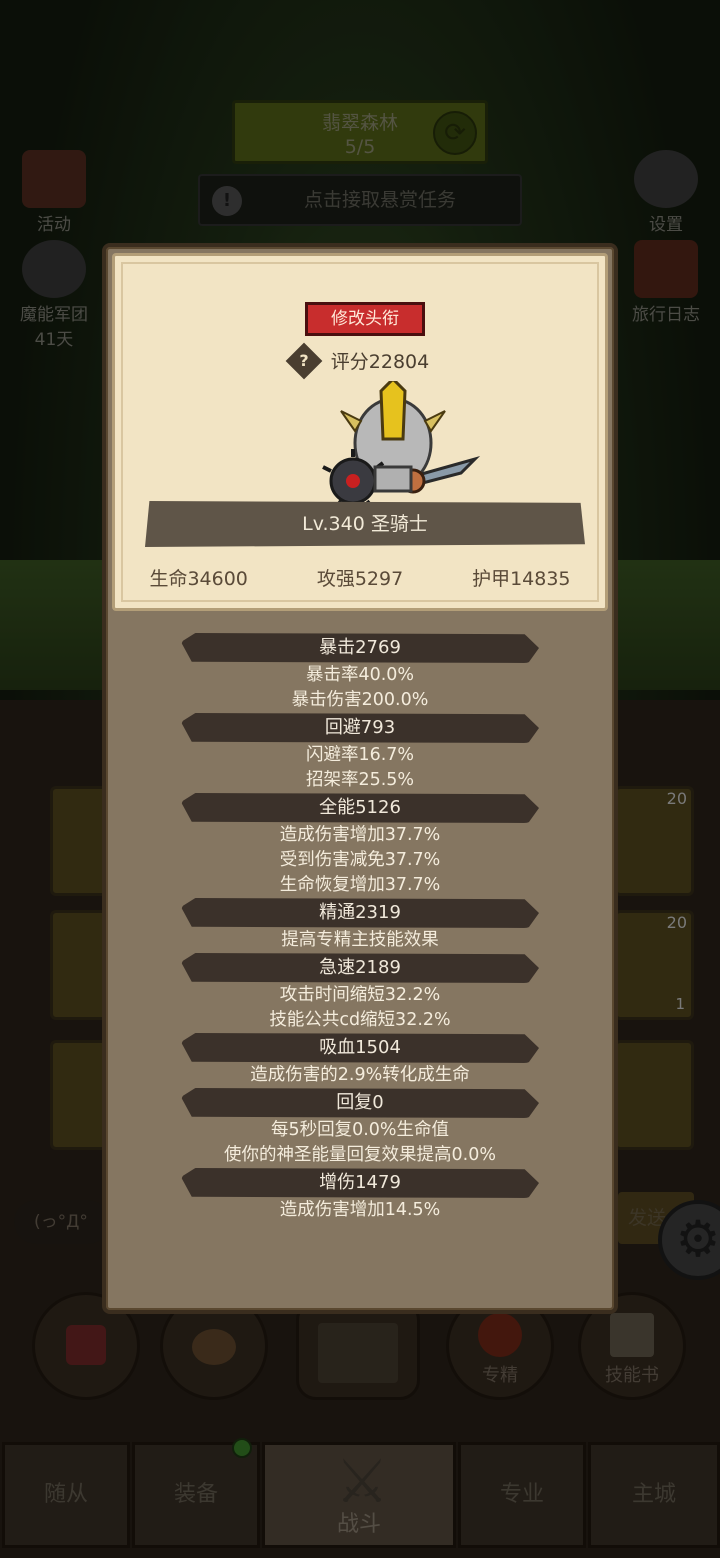  I want to click on armor-stat: 护甲14835, so click(521, 579).